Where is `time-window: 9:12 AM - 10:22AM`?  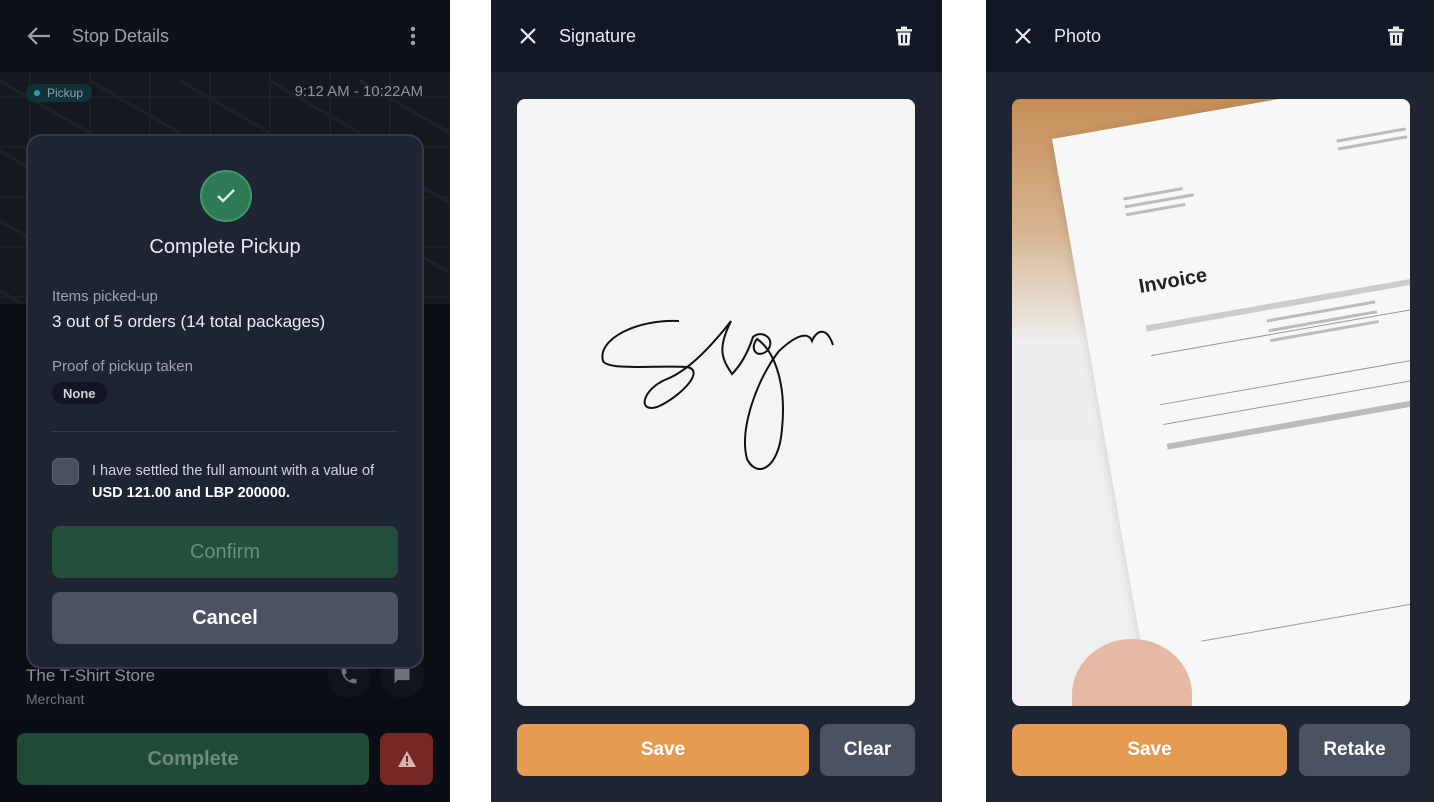
time-window: 9:12 AM - 10:22AM is located at coordinates (358, 91).